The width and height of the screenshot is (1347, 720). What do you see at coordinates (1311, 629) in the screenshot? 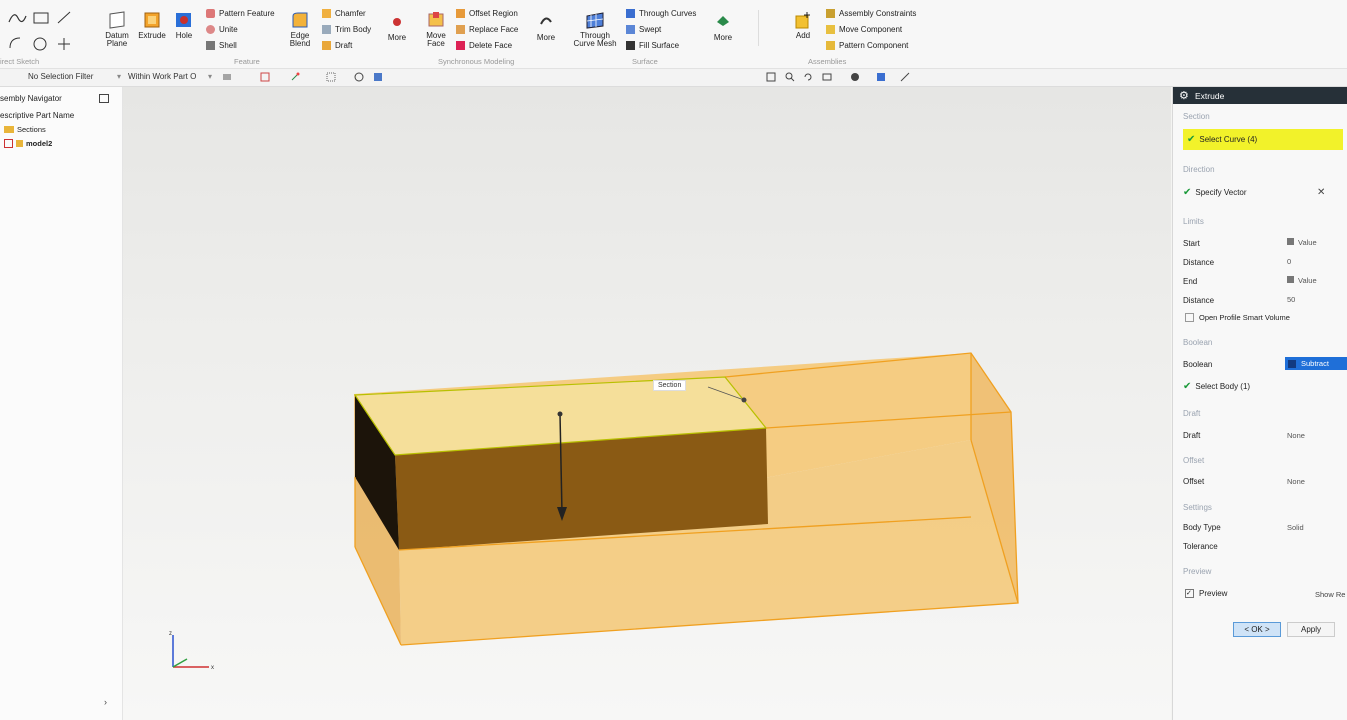
I see `apply-button: Apply` at bounding box center [1311, 629].